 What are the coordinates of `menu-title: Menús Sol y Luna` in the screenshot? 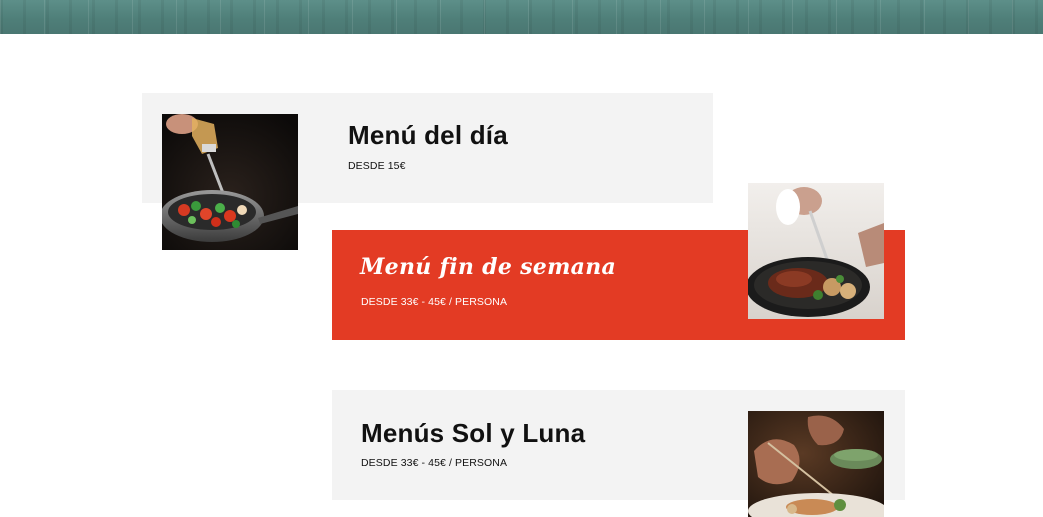 It's located at (473, 433).